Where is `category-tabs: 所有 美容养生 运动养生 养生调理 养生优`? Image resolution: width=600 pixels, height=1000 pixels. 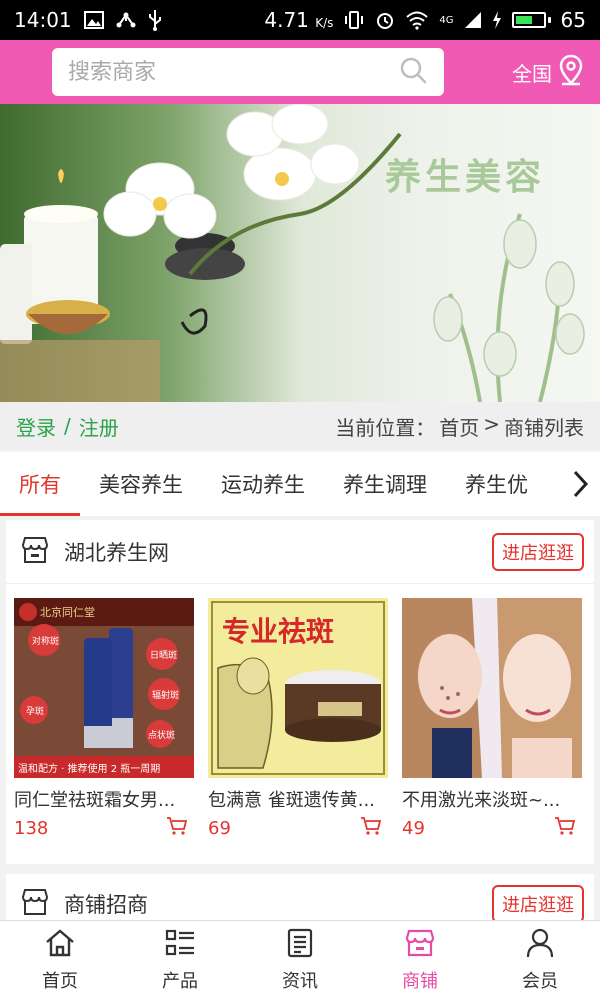
category-tabs: 所有 美容养生 运动养生 养生调理 养生优 is located at coordinates (300, 484).